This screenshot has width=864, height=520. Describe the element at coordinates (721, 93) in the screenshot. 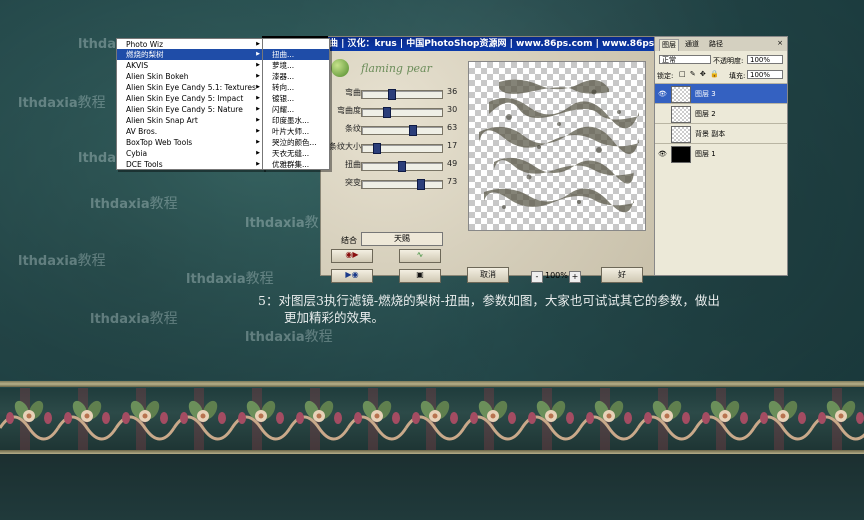

I see `layer-row: 👁 图层 3` at that location.